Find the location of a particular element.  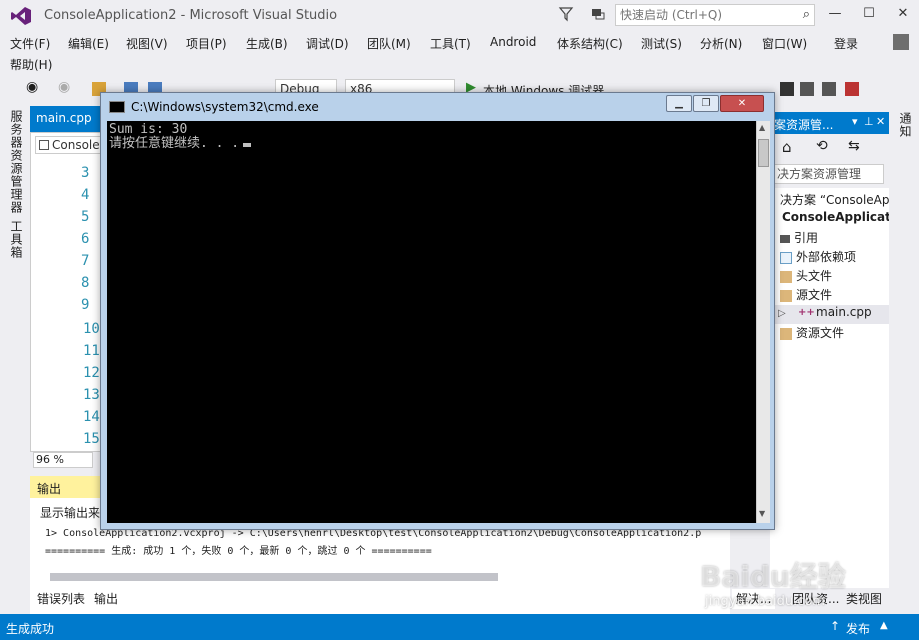

scroll-up-icon: ▲ is located at coordinates (762, 127).